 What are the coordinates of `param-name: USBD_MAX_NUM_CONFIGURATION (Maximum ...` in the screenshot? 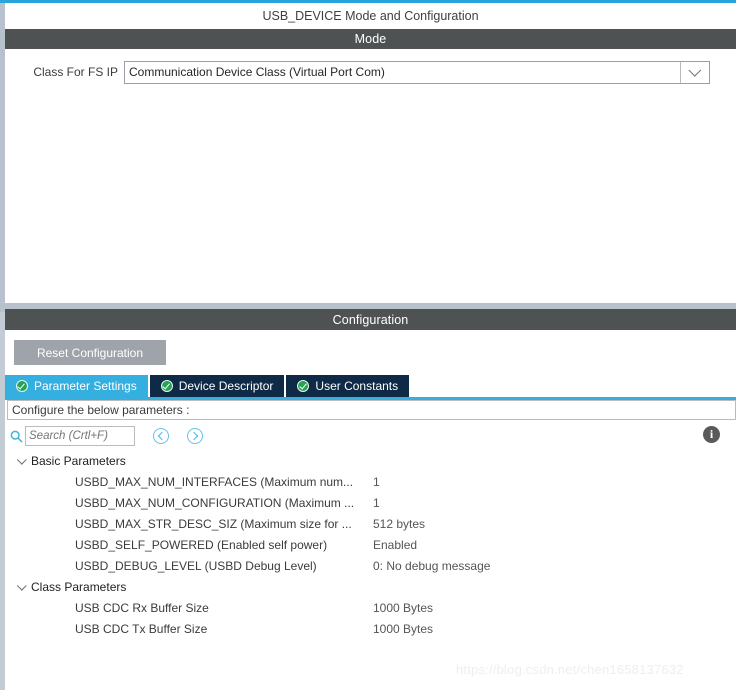 It's located at (215, 502).